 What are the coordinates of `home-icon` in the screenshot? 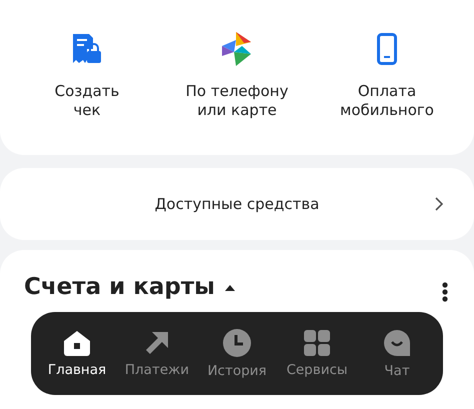 It's located at (77, 343).